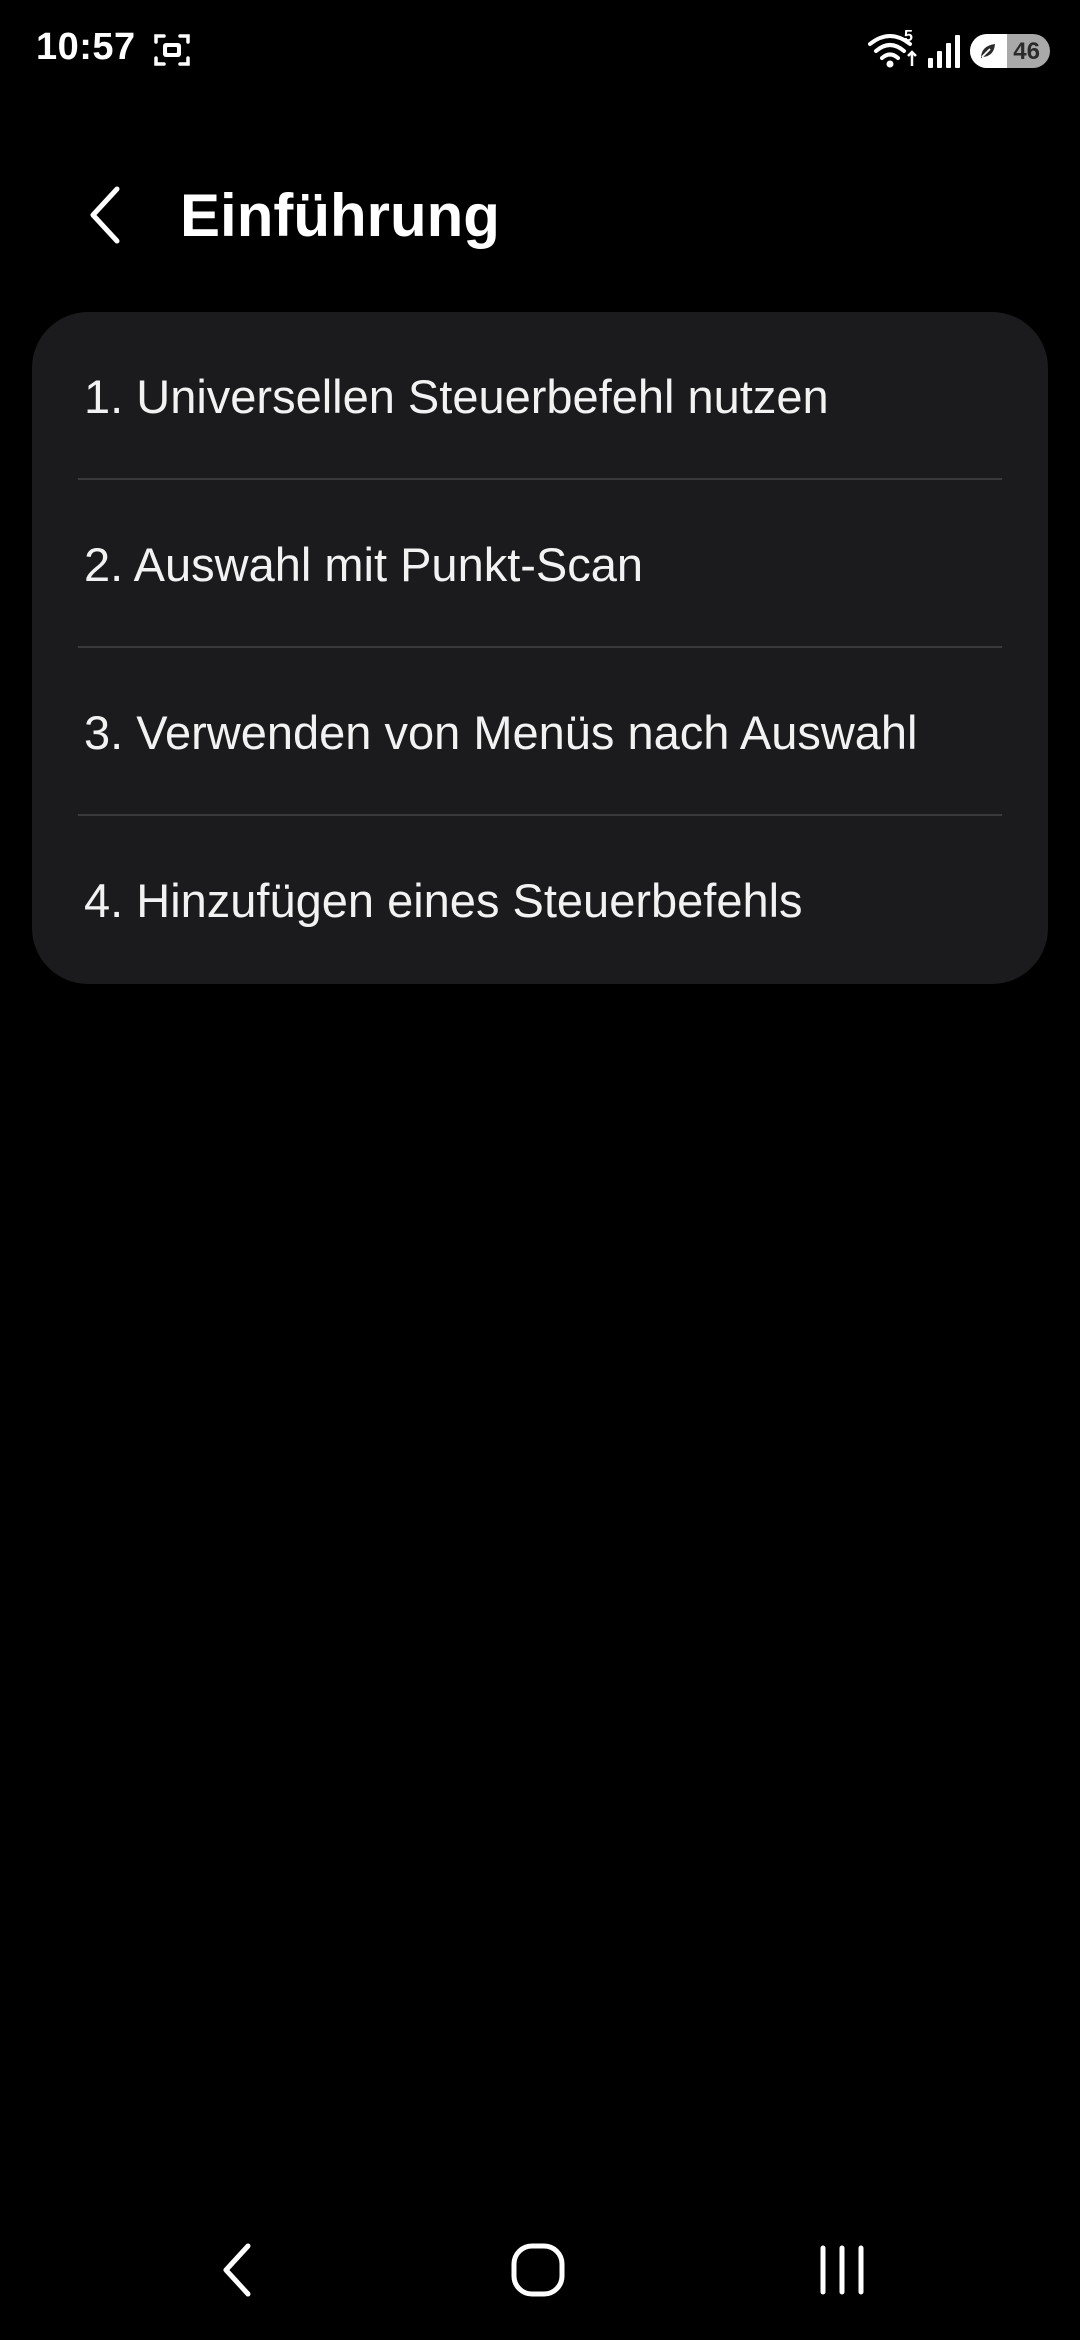 The width and height of the screenshot is (1080, 2340). I want to click on list-item-label: 3. Verwenden von Menüs nach Auswahl, so click(501, 732).